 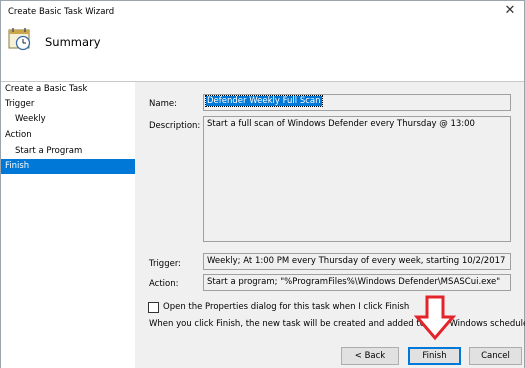 I want to click on sidebar-item-action: Action, so click(x=68, y=135).